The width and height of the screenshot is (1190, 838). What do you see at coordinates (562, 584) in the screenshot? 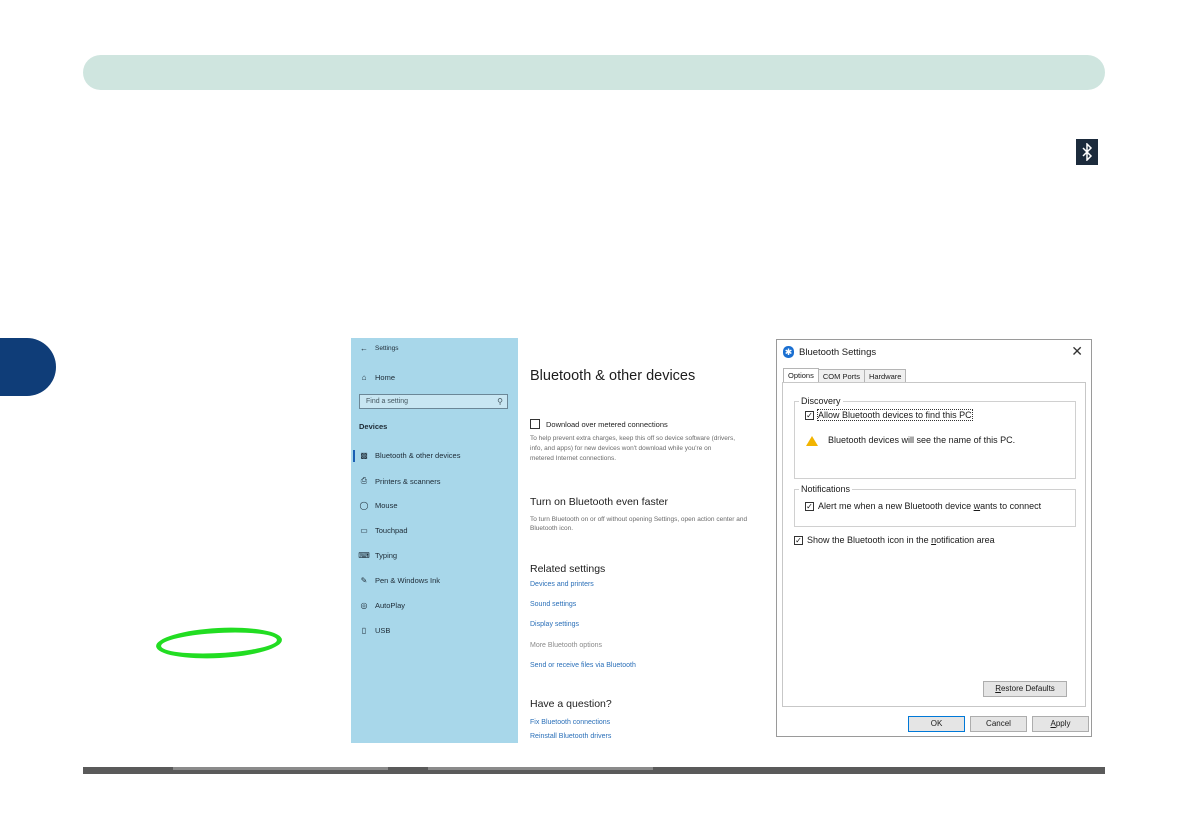
I see `link-devices-printers: Devices and printers` at bounding box center [562, 584].